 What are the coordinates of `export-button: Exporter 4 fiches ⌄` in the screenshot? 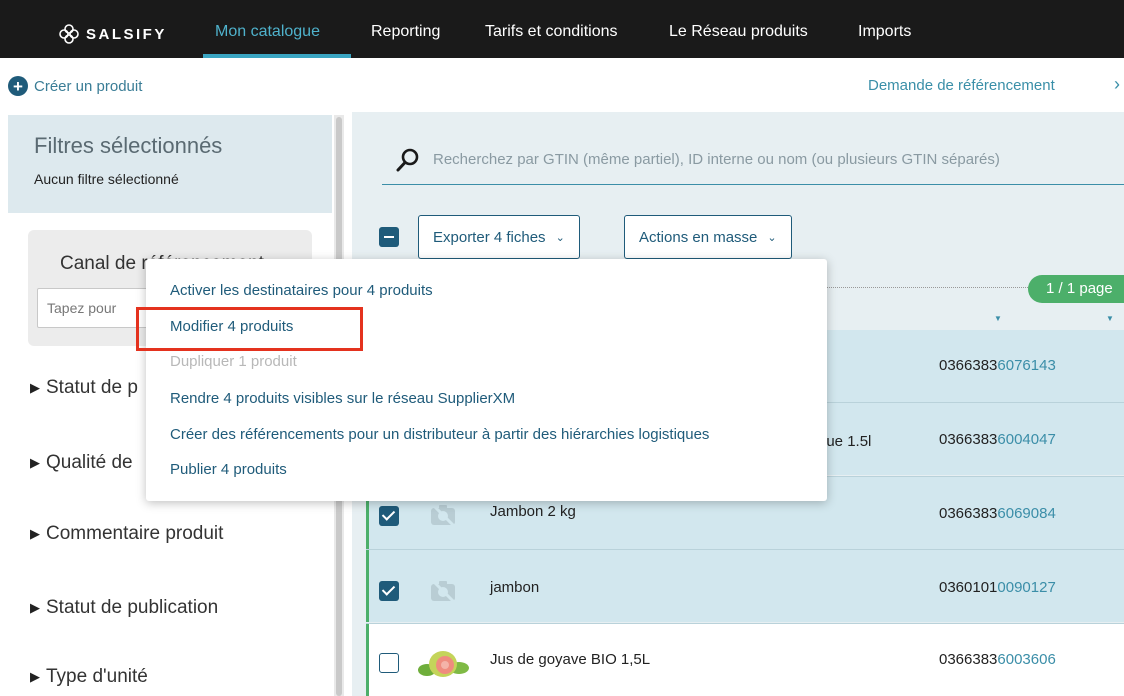 It's located at (499, 237).